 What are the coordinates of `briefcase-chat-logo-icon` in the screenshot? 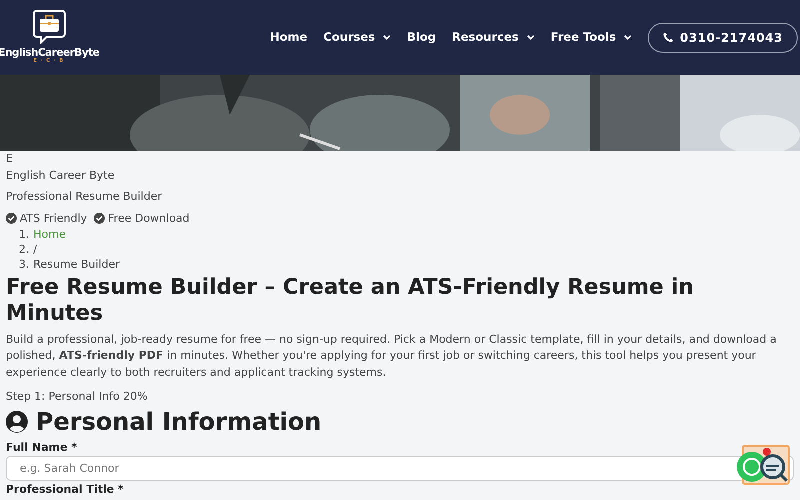 It's located at (49, 27).